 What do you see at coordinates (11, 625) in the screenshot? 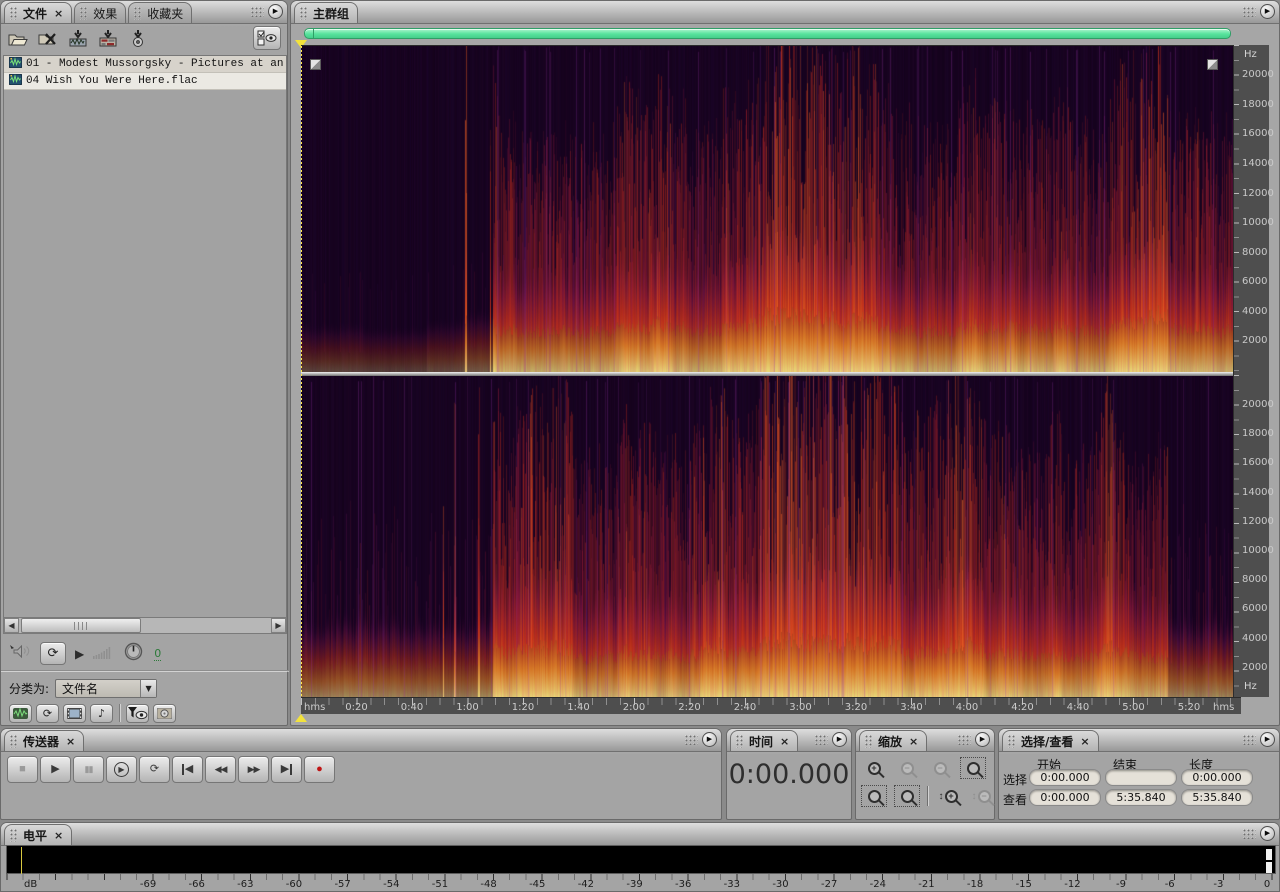
I see `scroll-left-icon: ◀` at bounding box center [11, 625].